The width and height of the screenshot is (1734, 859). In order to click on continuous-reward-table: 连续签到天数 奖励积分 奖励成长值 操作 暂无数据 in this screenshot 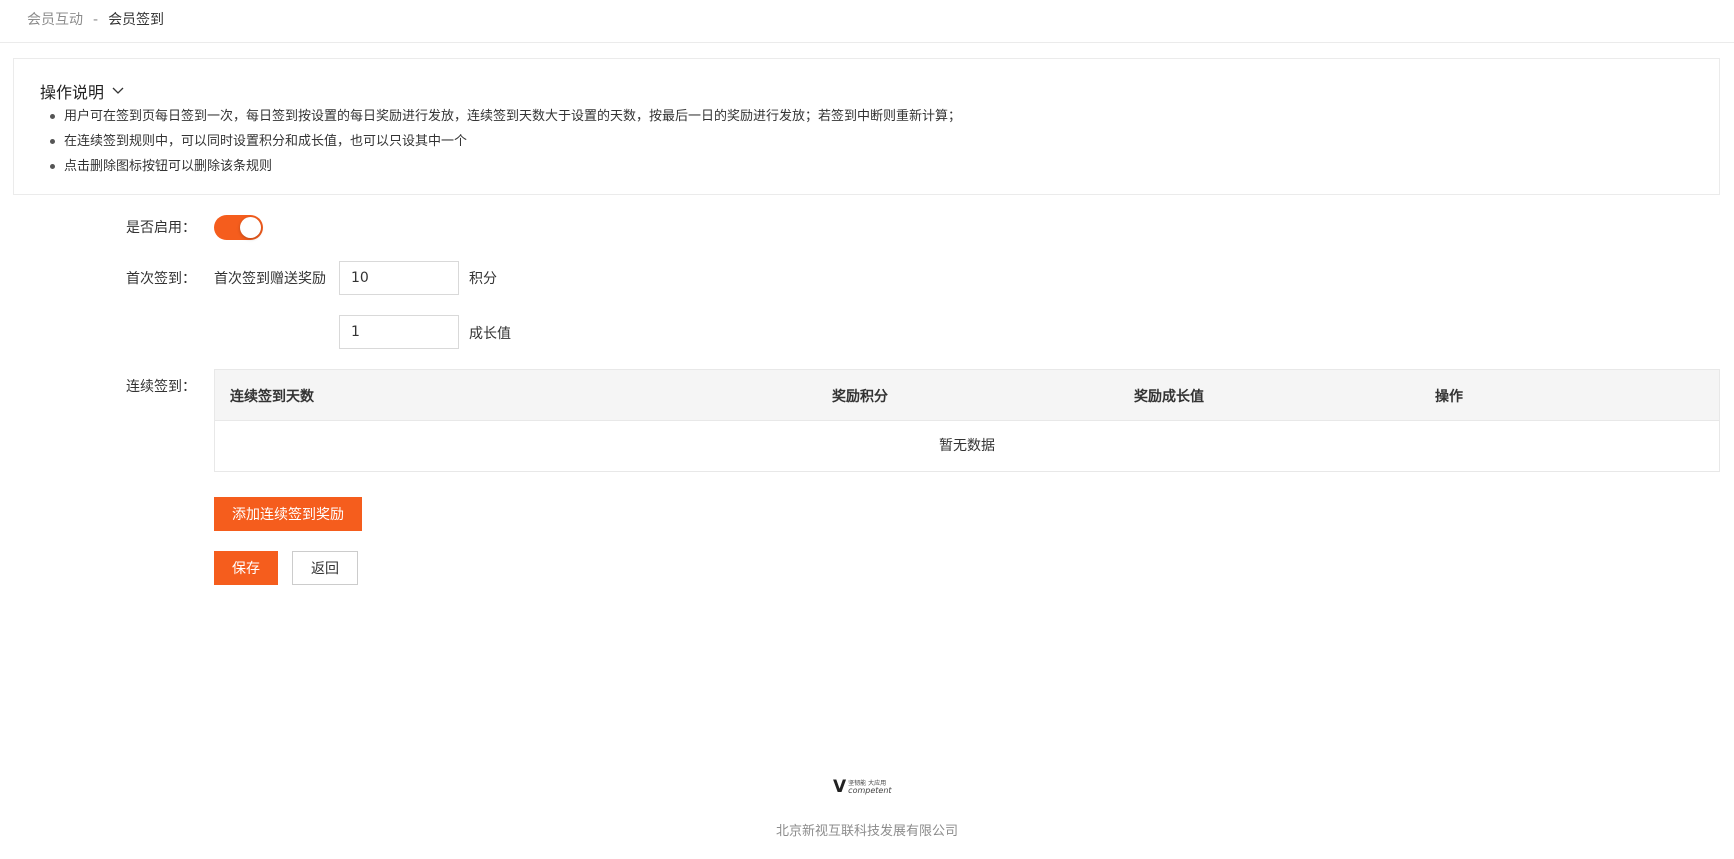, I will do `click(967, 420)`.